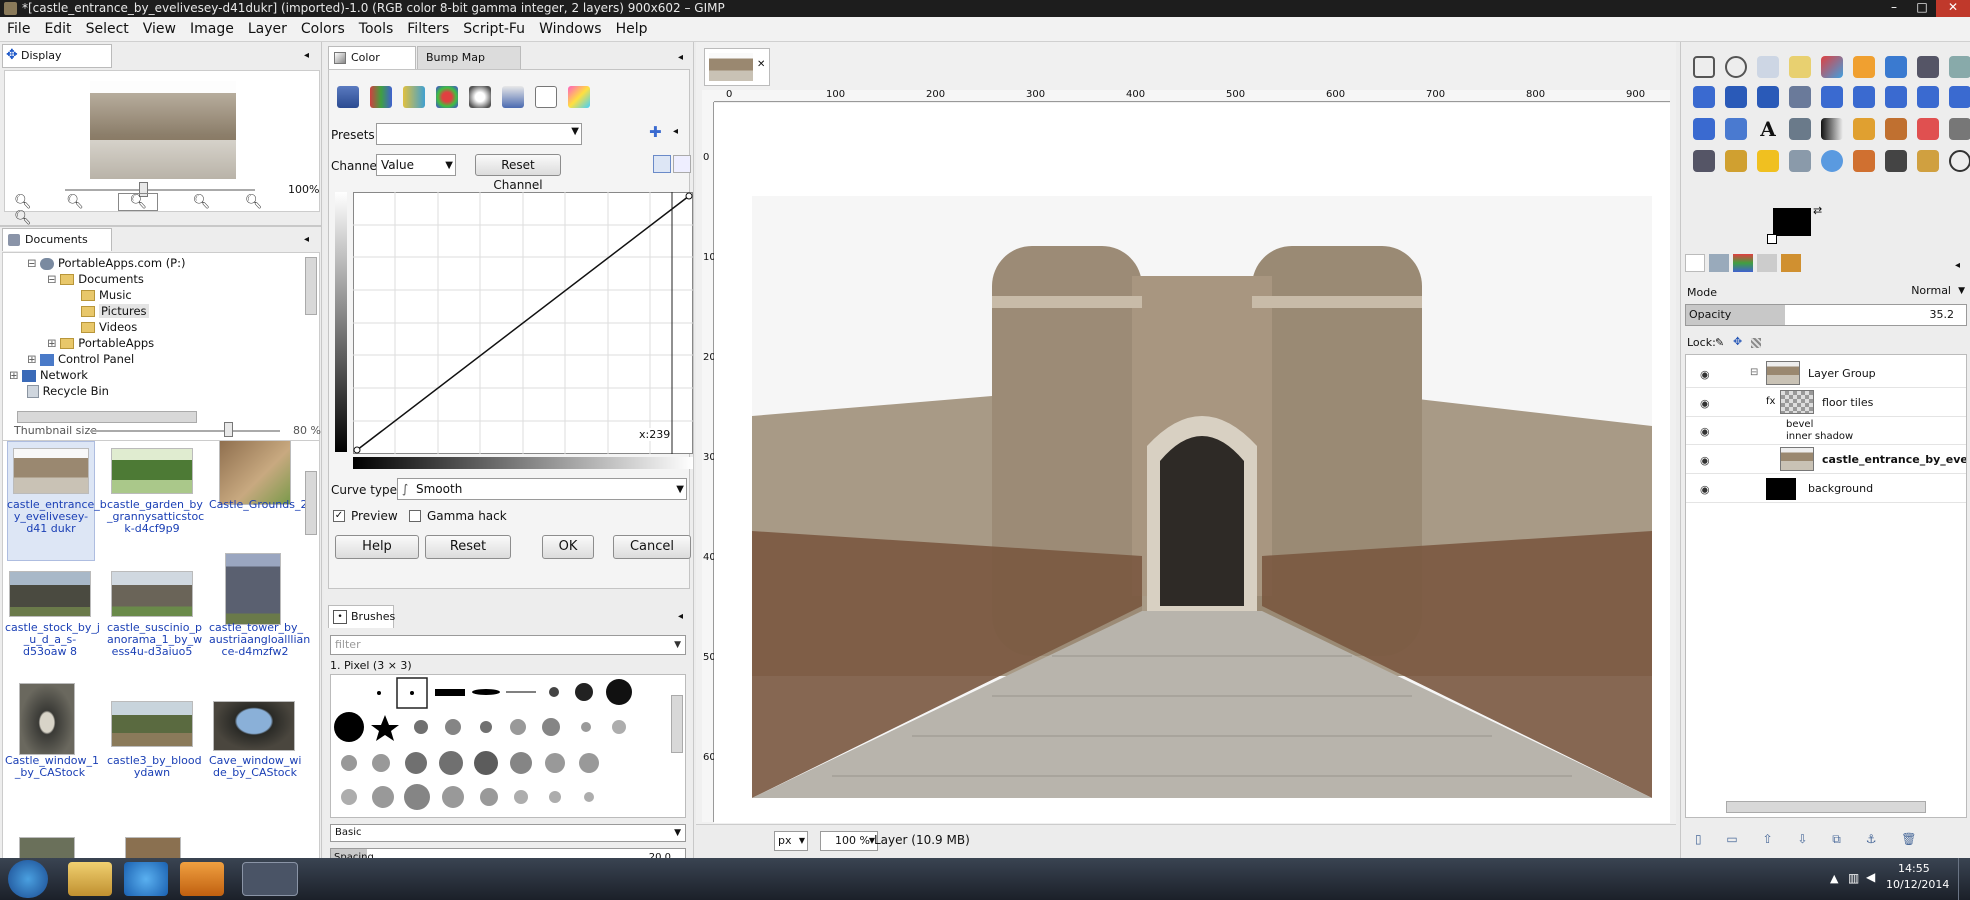 The height and width of the screenshot is (900, 1970). Describe the element at coordinates (1768, 97) in the screenshot. I see `align-tool-icon` at that location.